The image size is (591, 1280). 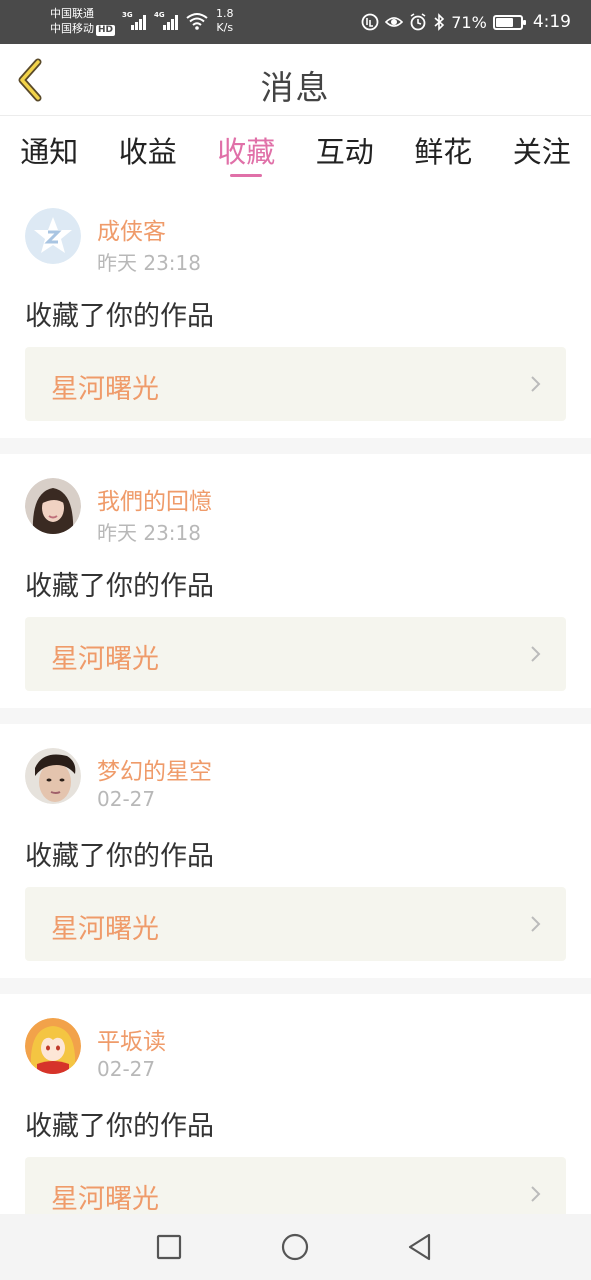 What do you see at coordinates (345, 150) in the screenshot?
I see `tab-interactions: 互动` at bounding box center [345, 150].